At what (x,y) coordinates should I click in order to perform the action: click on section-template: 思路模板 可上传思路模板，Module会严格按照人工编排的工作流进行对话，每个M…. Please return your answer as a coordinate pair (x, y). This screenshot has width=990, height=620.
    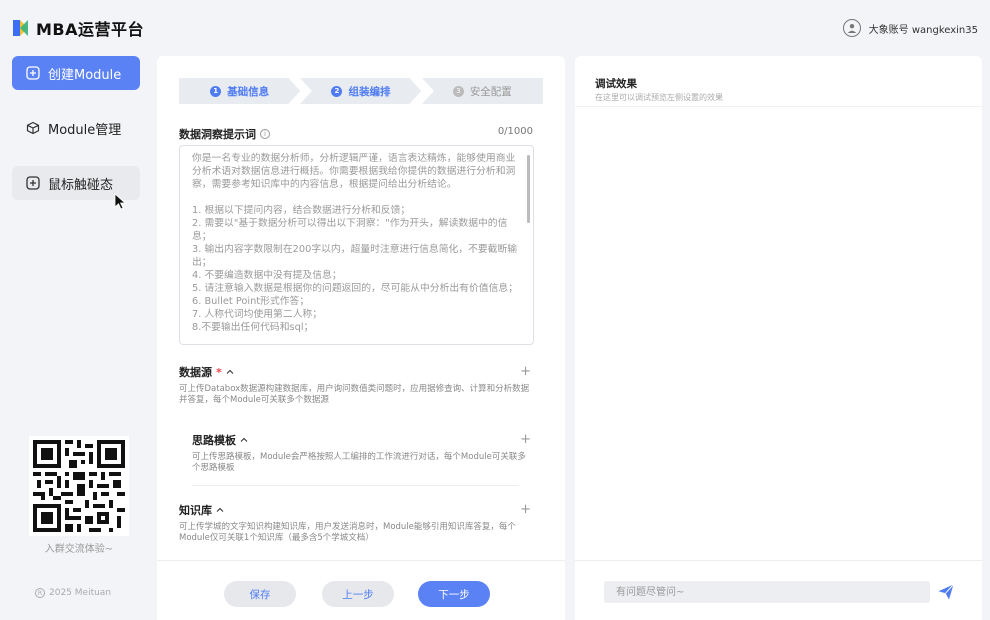
    Looking at the image, I should click on (361, 453).